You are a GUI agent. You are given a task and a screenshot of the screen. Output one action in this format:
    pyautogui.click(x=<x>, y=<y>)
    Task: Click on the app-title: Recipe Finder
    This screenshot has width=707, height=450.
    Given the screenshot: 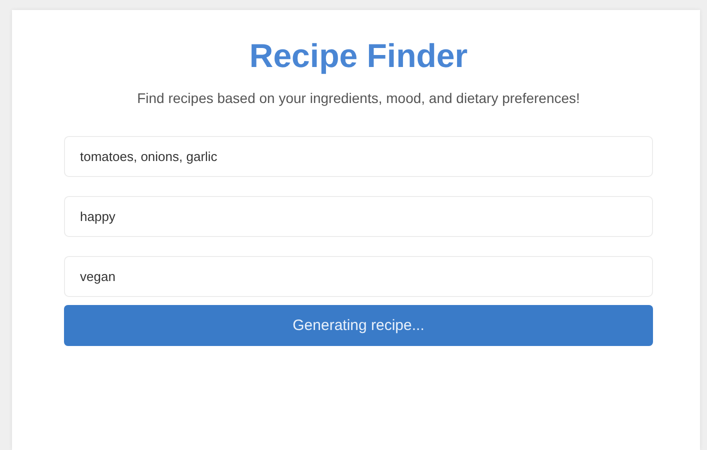 What is the action you would take?
    pyautogui.click(x=358, y=56)
    